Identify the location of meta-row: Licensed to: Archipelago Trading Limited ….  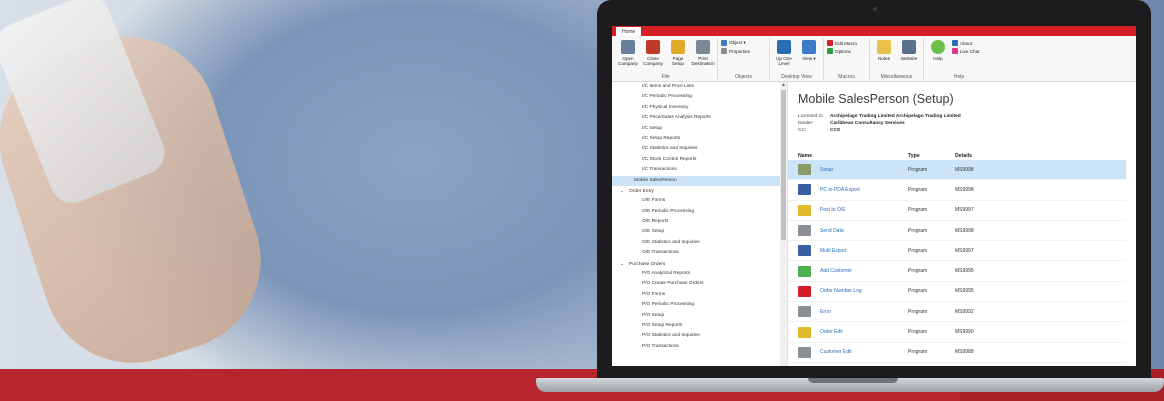
(962, 116).